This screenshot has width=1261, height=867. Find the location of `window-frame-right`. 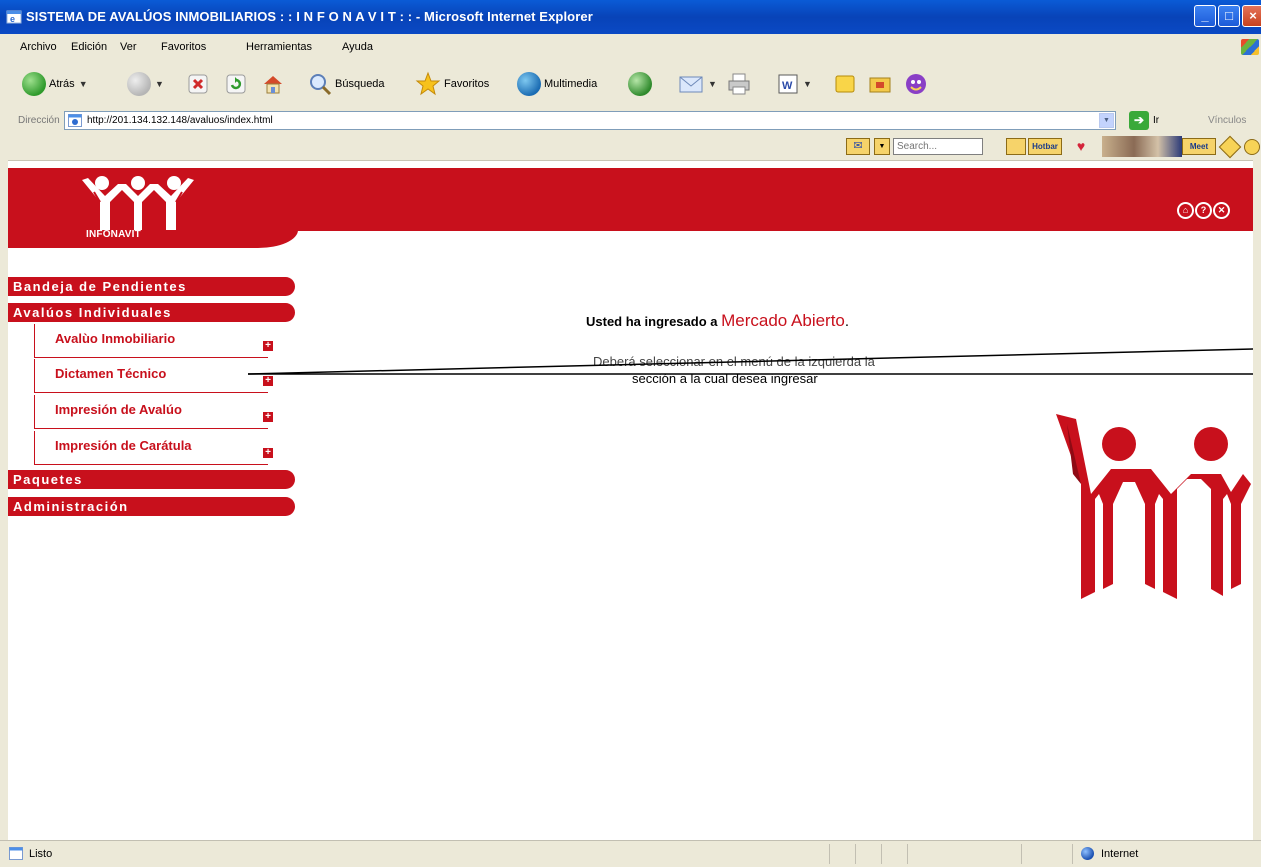

window-frame-right is located at coordinates (1257, 500).